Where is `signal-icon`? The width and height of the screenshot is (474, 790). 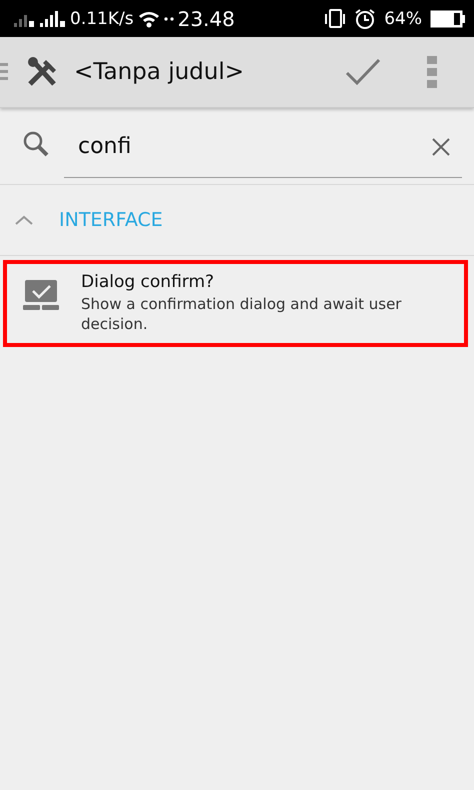
signal-icon is located at coordinates (53, 18).